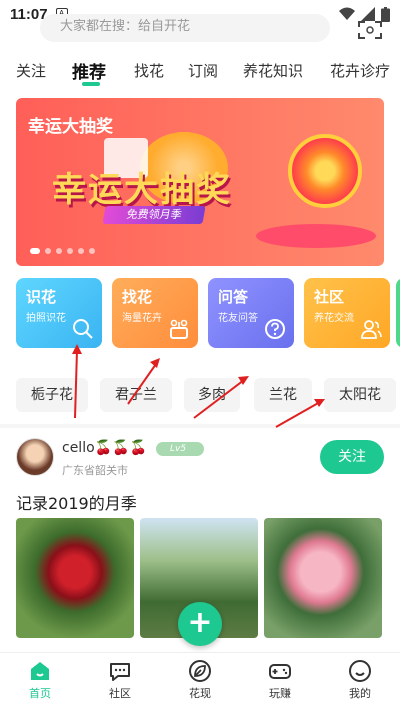 Image resolution: width=400 pixels, height=712 pixels. Describe the element at coordinates (298, 414) in the screenshot. I see `arrow-to-community-icon` at that location.